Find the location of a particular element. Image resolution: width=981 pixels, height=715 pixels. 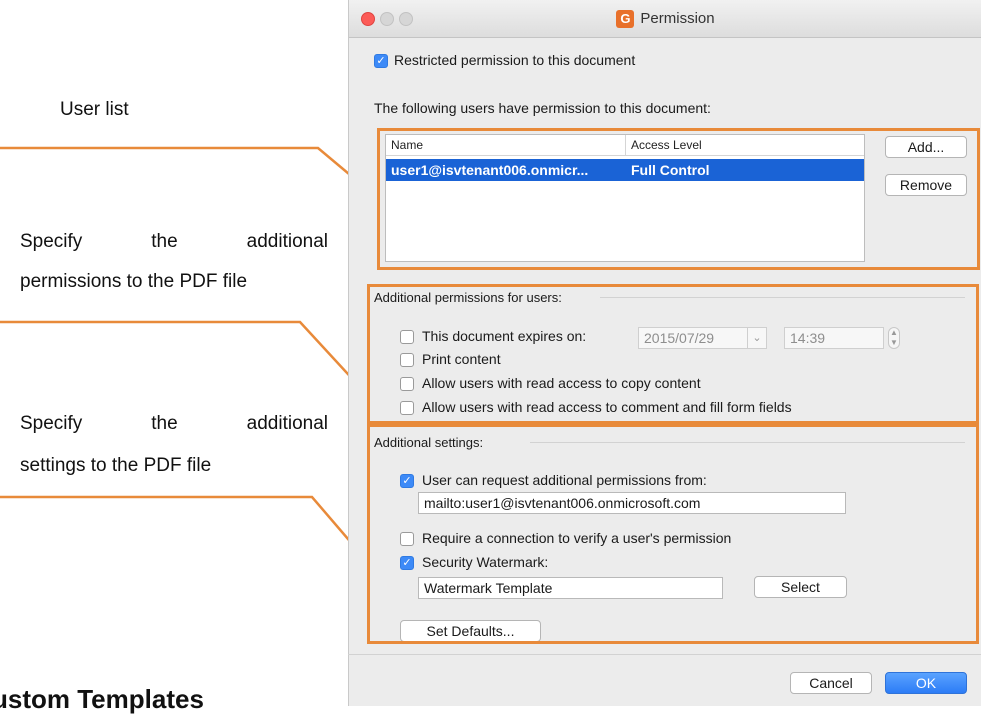

permissions-highlight is located at coordinates (673, 354).